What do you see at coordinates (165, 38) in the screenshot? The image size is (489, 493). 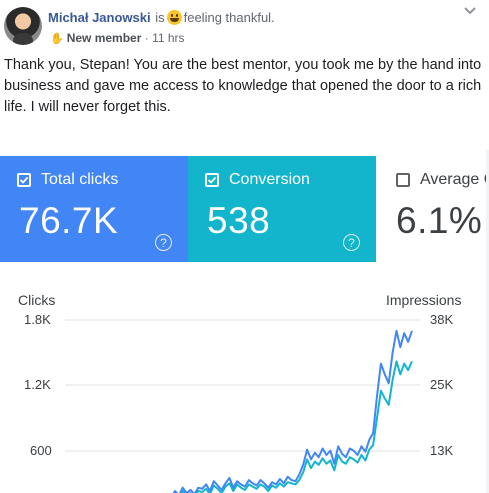 I see `post-time: · 11 hrs` at bounding box center [165, 38].